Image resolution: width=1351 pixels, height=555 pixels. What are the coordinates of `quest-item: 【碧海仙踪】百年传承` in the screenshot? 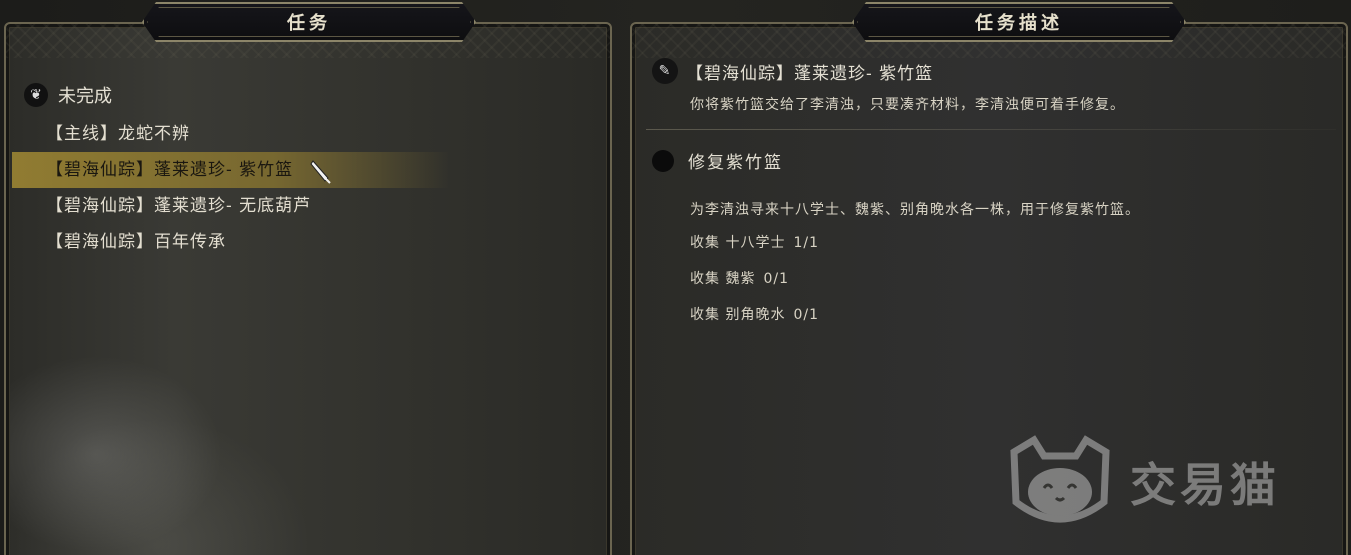 It's located at (308, 242).